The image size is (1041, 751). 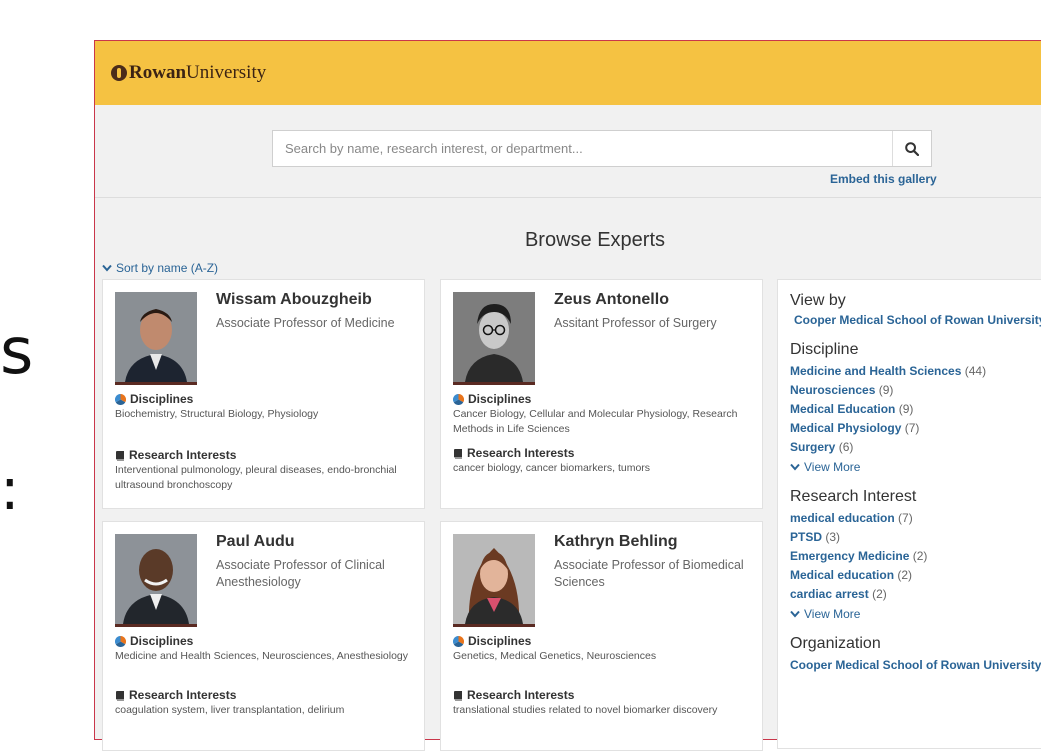 What do you see at coordinates (915, 537) in the screenshot?
I see `research-interest-item: PTSD (3)` at bounding box center [915, 537].